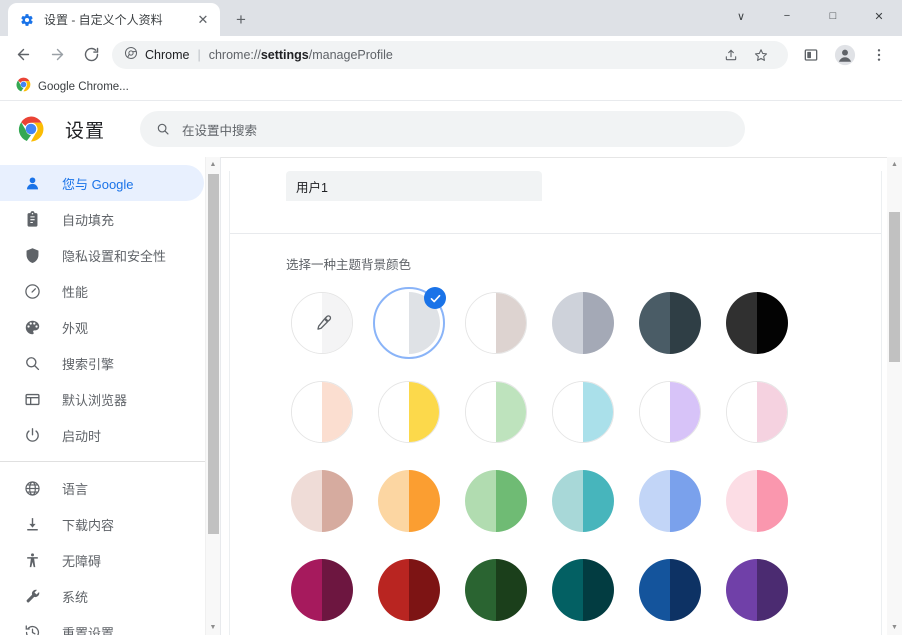 Image resolution: width=902 pixels, height=635 pixels. I want to click on theme-blue, so click(670, 501).